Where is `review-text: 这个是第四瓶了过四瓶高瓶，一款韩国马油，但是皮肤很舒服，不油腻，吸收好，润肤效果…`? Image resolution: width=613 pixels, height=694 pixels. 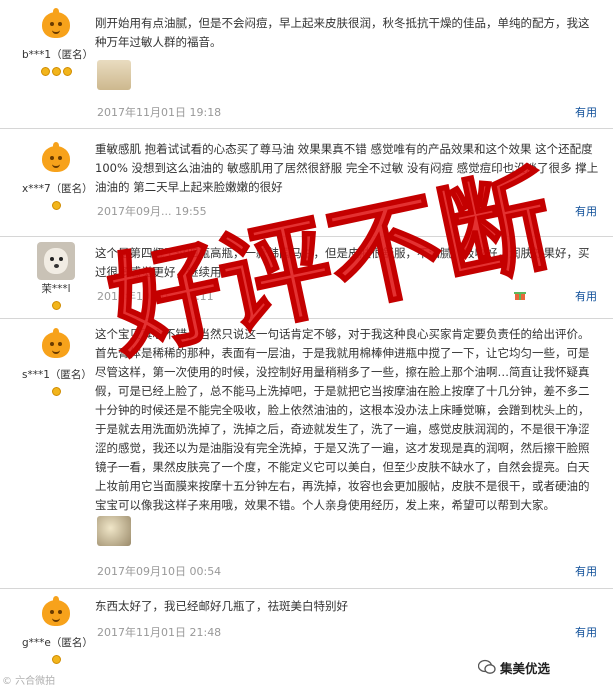 review-text: 这个是第四瓶了过四瓶高瓶，一款韩国马油，但是皮肤很舒服，不油腻，吸收好，润肤效果… is located at coordinates (342, 262).